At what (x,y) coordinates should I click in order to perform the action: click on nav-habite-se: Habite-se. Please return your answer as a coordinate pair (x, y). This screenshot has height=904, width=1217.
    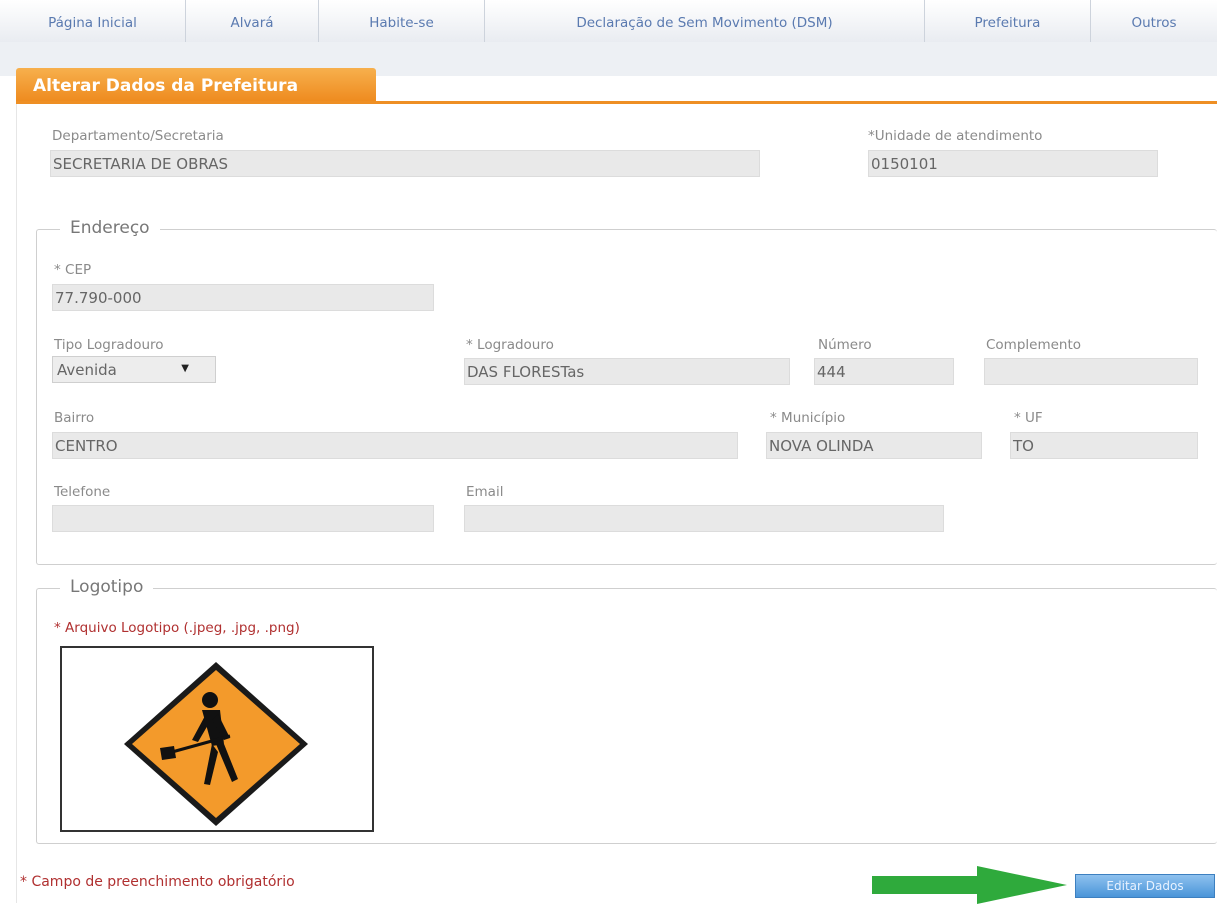
    Looking at the image, I should click on (402, 21).